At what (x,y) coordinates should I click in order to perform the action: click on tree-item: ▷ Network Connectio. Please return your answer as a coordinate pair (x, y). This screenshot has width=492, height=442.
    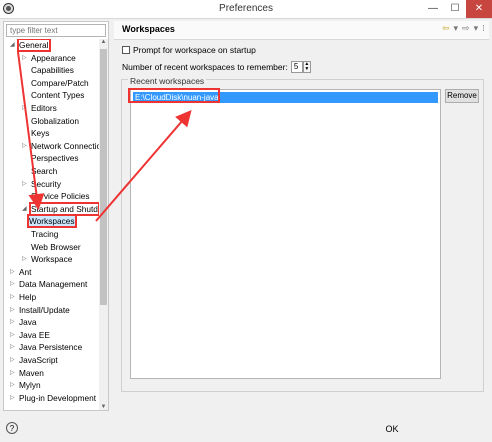
    Looking at the image, I should click on (61, 146).